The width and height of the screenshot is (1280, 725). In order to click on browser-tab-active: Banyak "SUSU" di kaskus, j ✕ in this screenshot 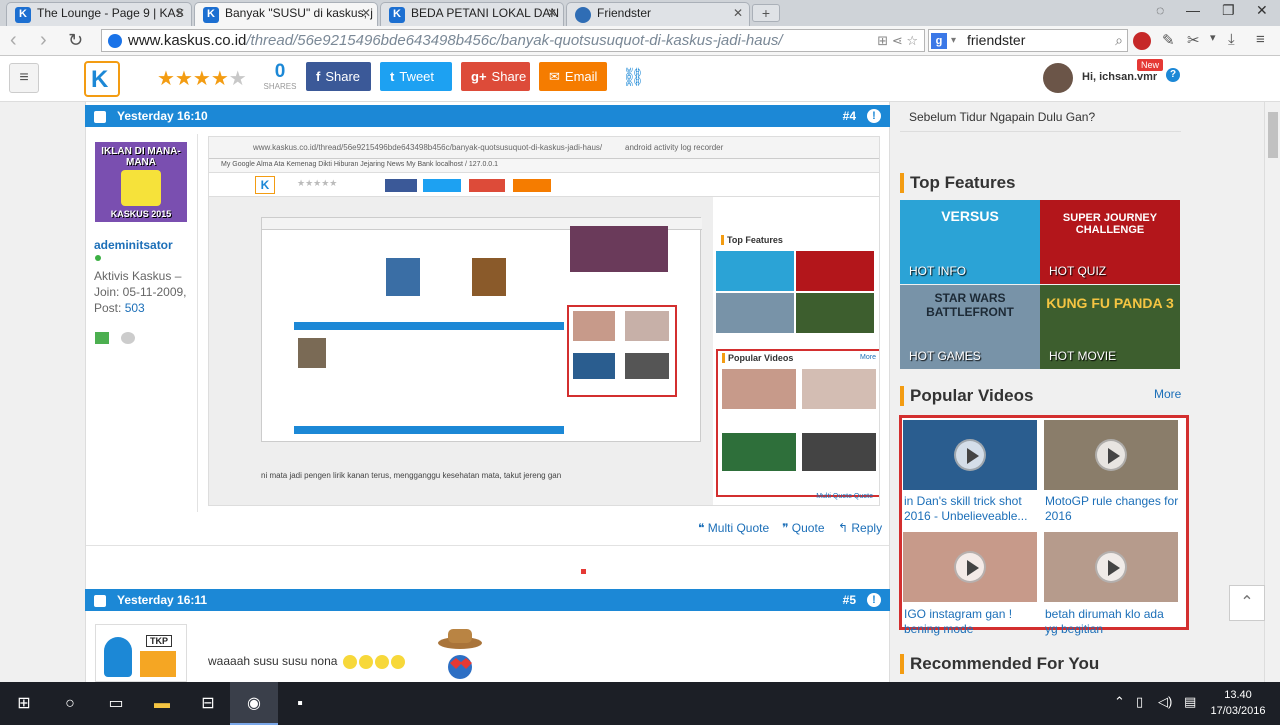, I will do `click(286, 14)`.